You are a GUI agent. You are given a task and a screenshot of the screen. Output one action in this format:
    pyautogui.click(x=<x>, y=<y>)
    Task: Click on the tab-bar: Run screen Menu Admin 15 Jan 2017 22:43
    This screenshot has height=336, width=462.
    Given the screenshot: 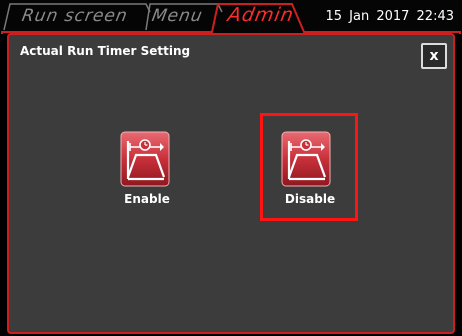 What is the action you would take?
    pyautogui.click(x=231, y=17)
    